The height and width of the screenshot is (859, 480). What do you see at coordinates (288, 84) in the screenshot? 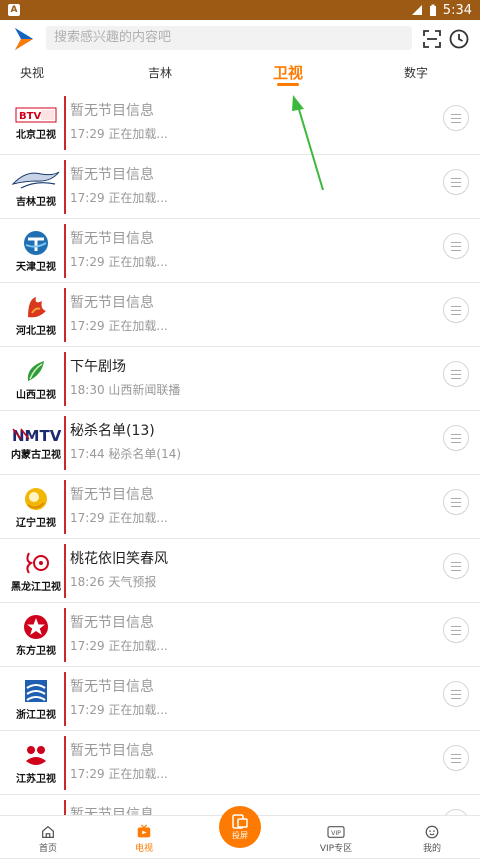
I see `active-tab-indicator` at bounding box center [288, 84].